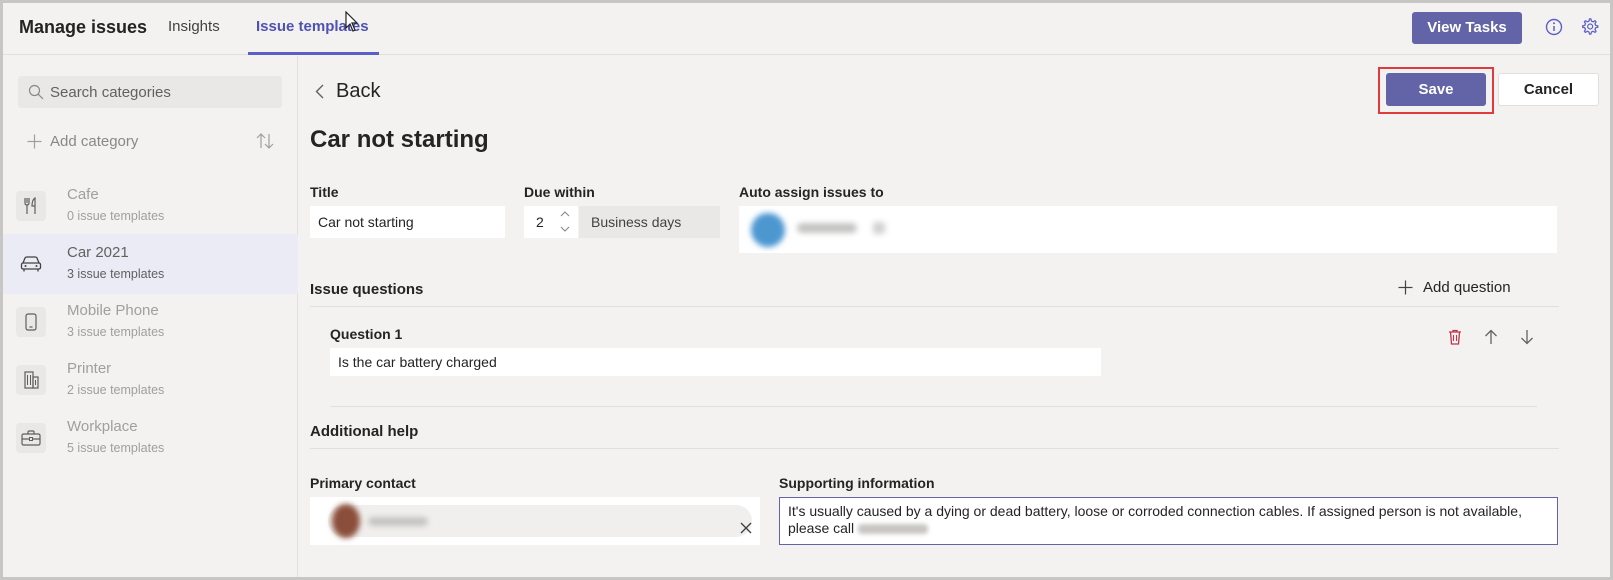  I want to click on primary-contact-picker, so click(535, 521).